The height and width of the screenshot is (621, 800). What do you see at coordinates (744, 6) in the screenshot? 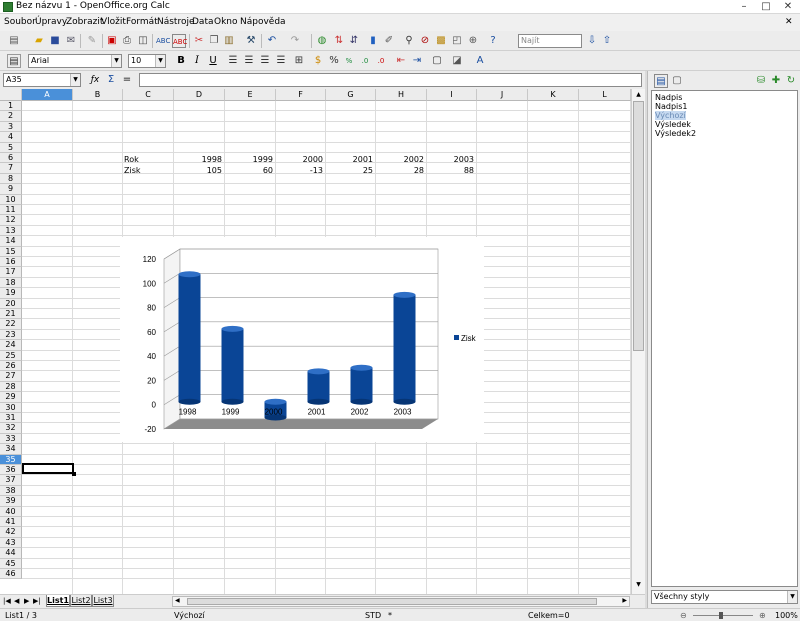
I see `minimize-button: –` at bounding box center [744, 6].